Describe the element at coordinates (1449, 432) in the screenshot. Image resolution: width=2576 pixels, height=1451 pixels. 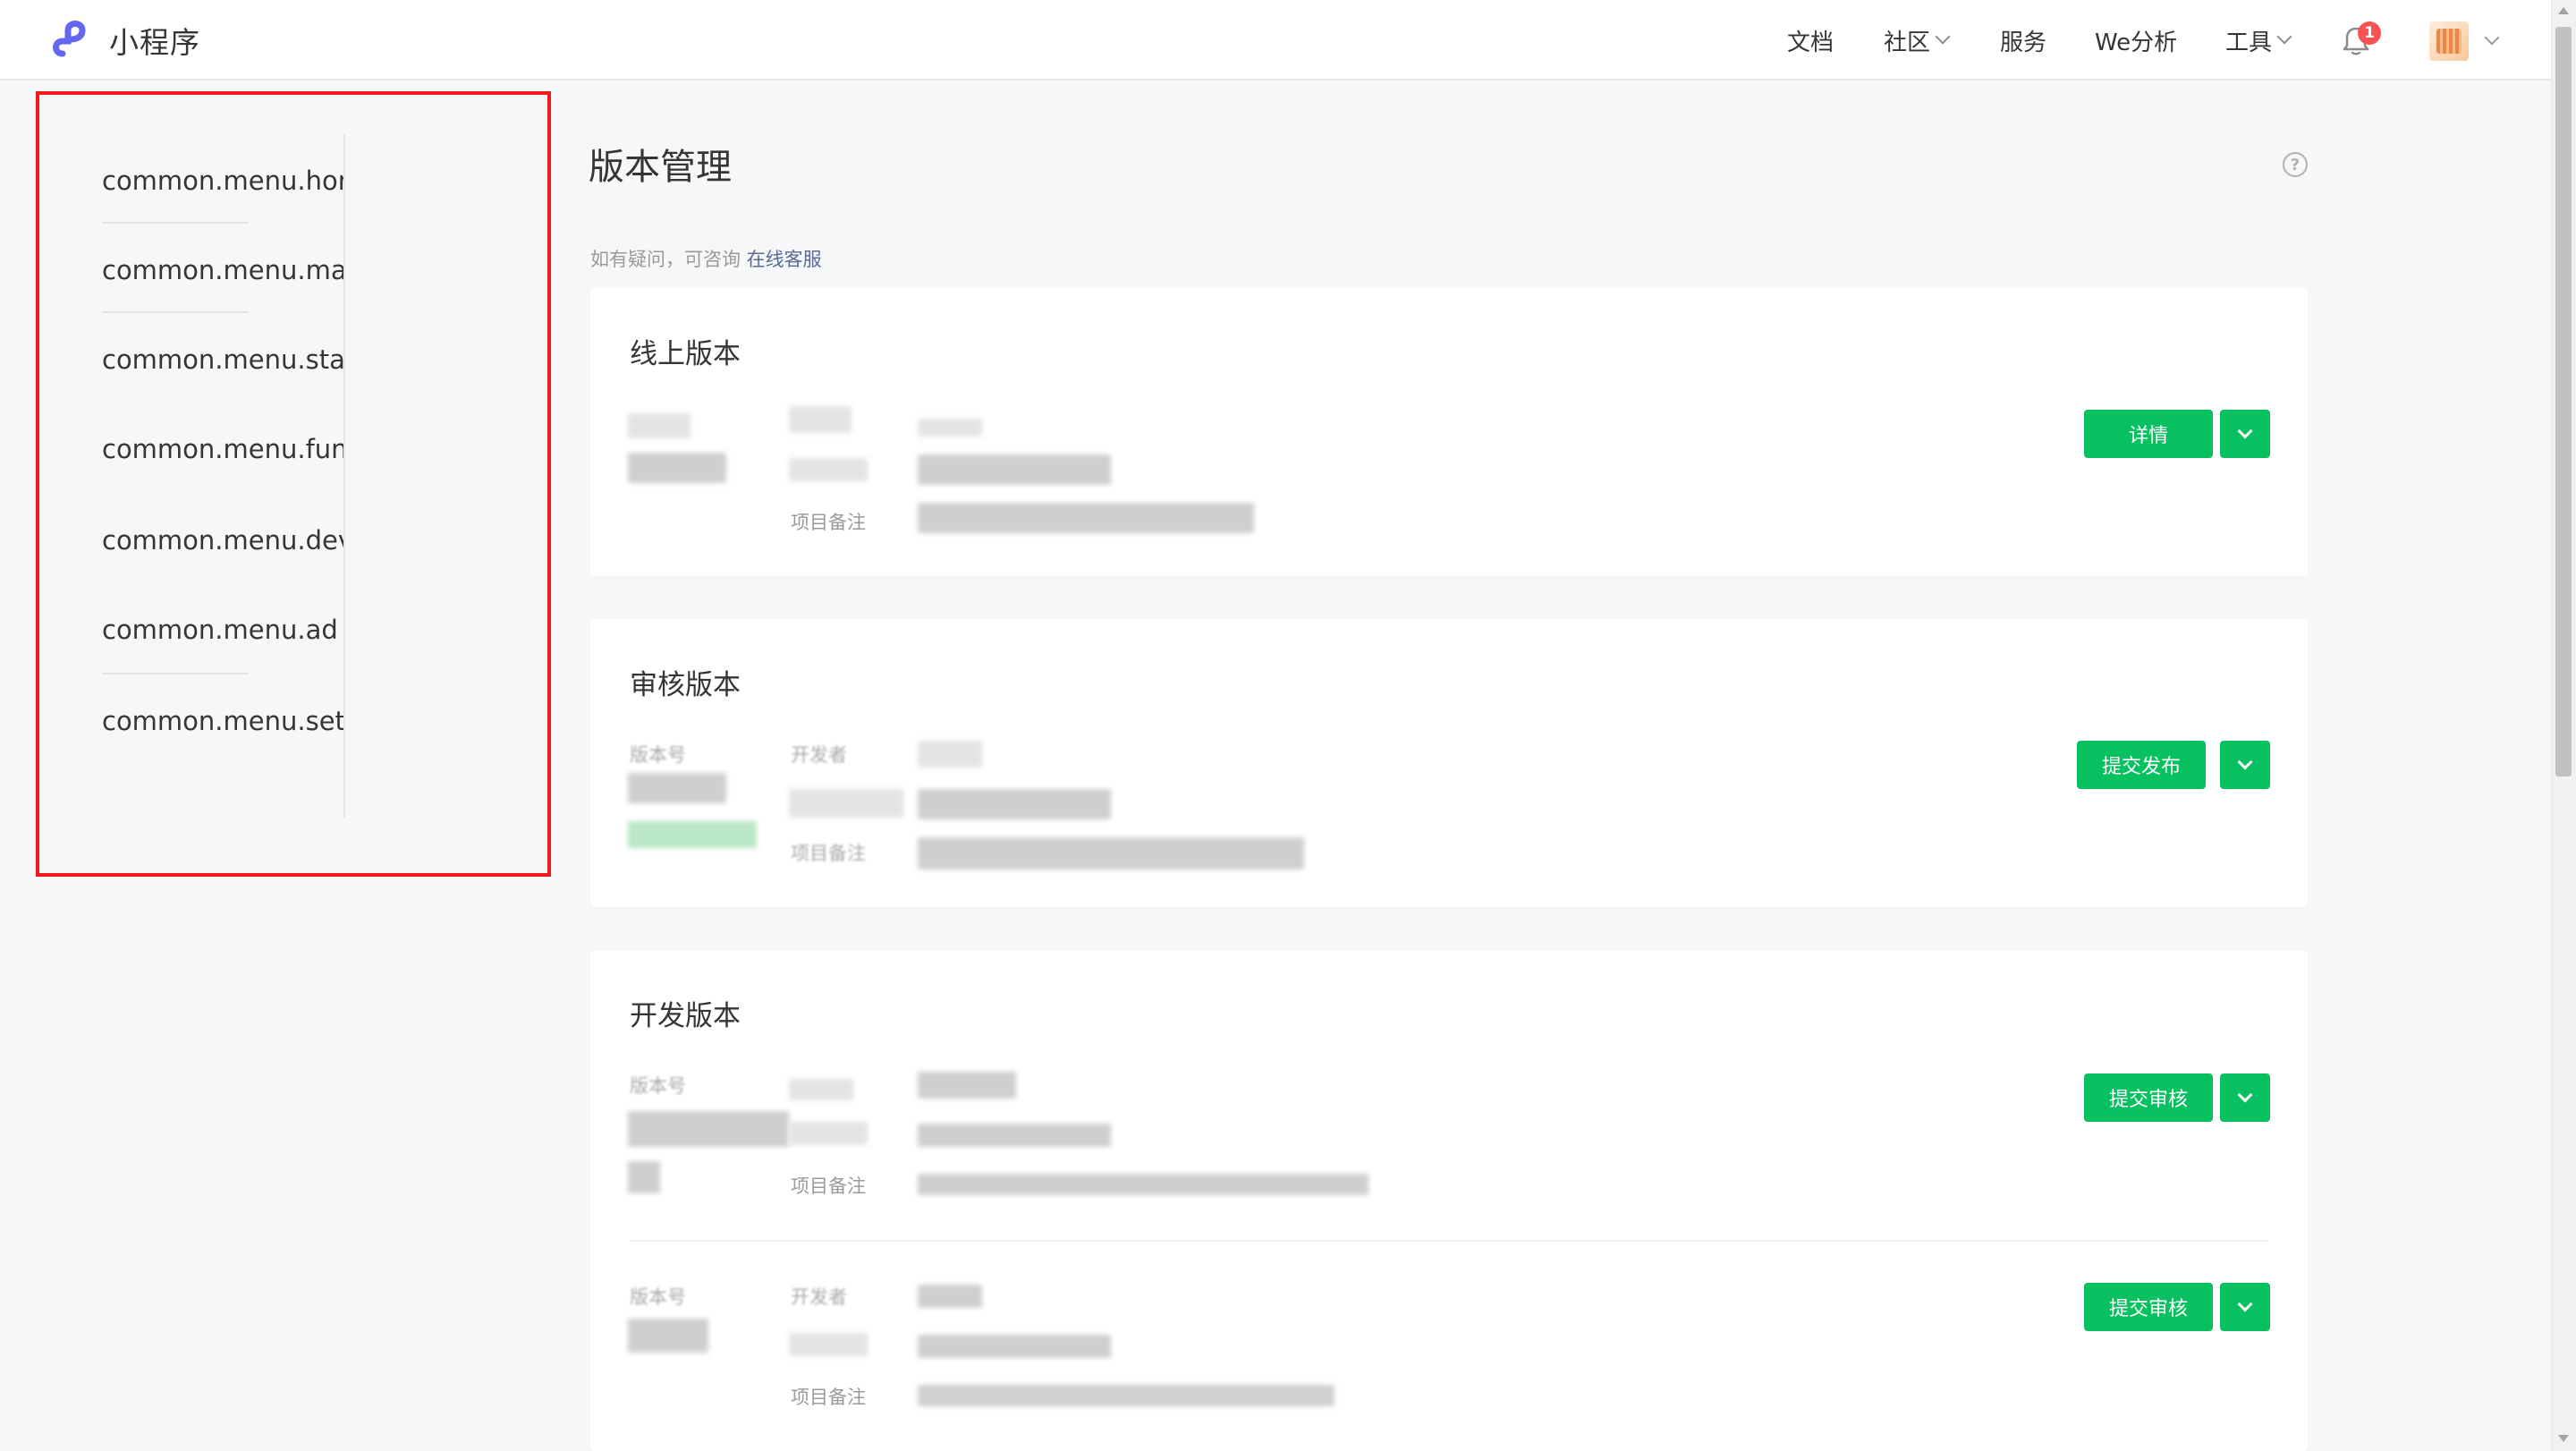
I see `online-version-card: 线上版本 项目备注 详情` at that location.